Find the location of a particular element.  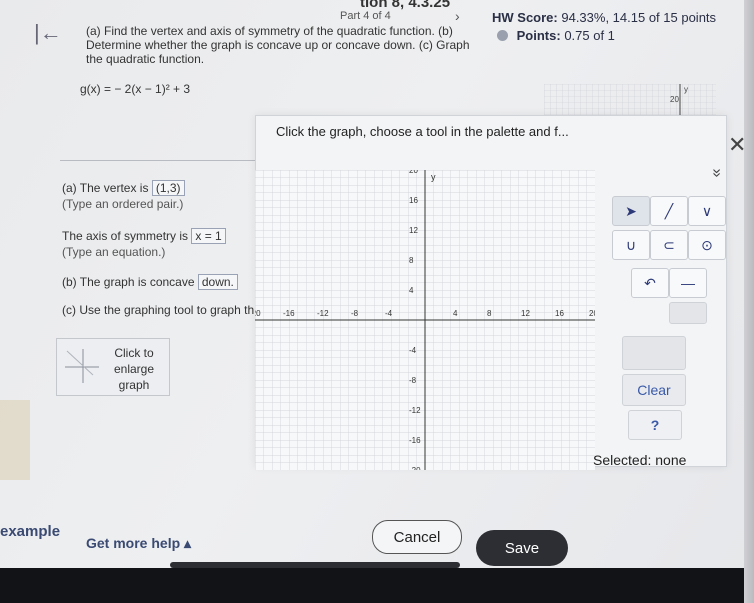

mini-y-label: y is located at coordinates (686, 89).